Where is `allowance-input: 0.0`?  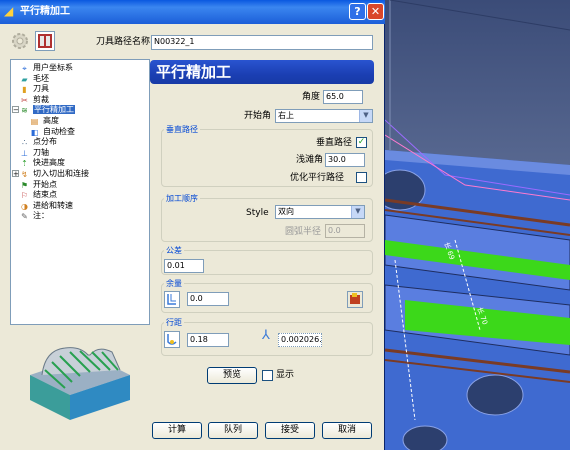
allowance-input: 0.0 is located at coordinates (208, 299).